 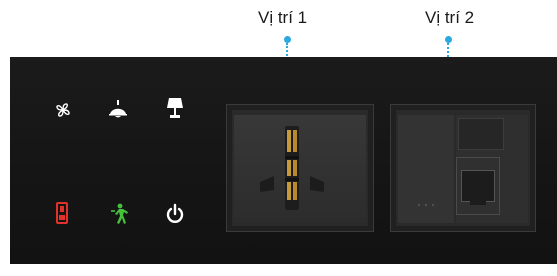 What do you see at coordinates (478, 186) in the screenshot?
I see `rj45-jack-opening` at bounding box center [478, 186].